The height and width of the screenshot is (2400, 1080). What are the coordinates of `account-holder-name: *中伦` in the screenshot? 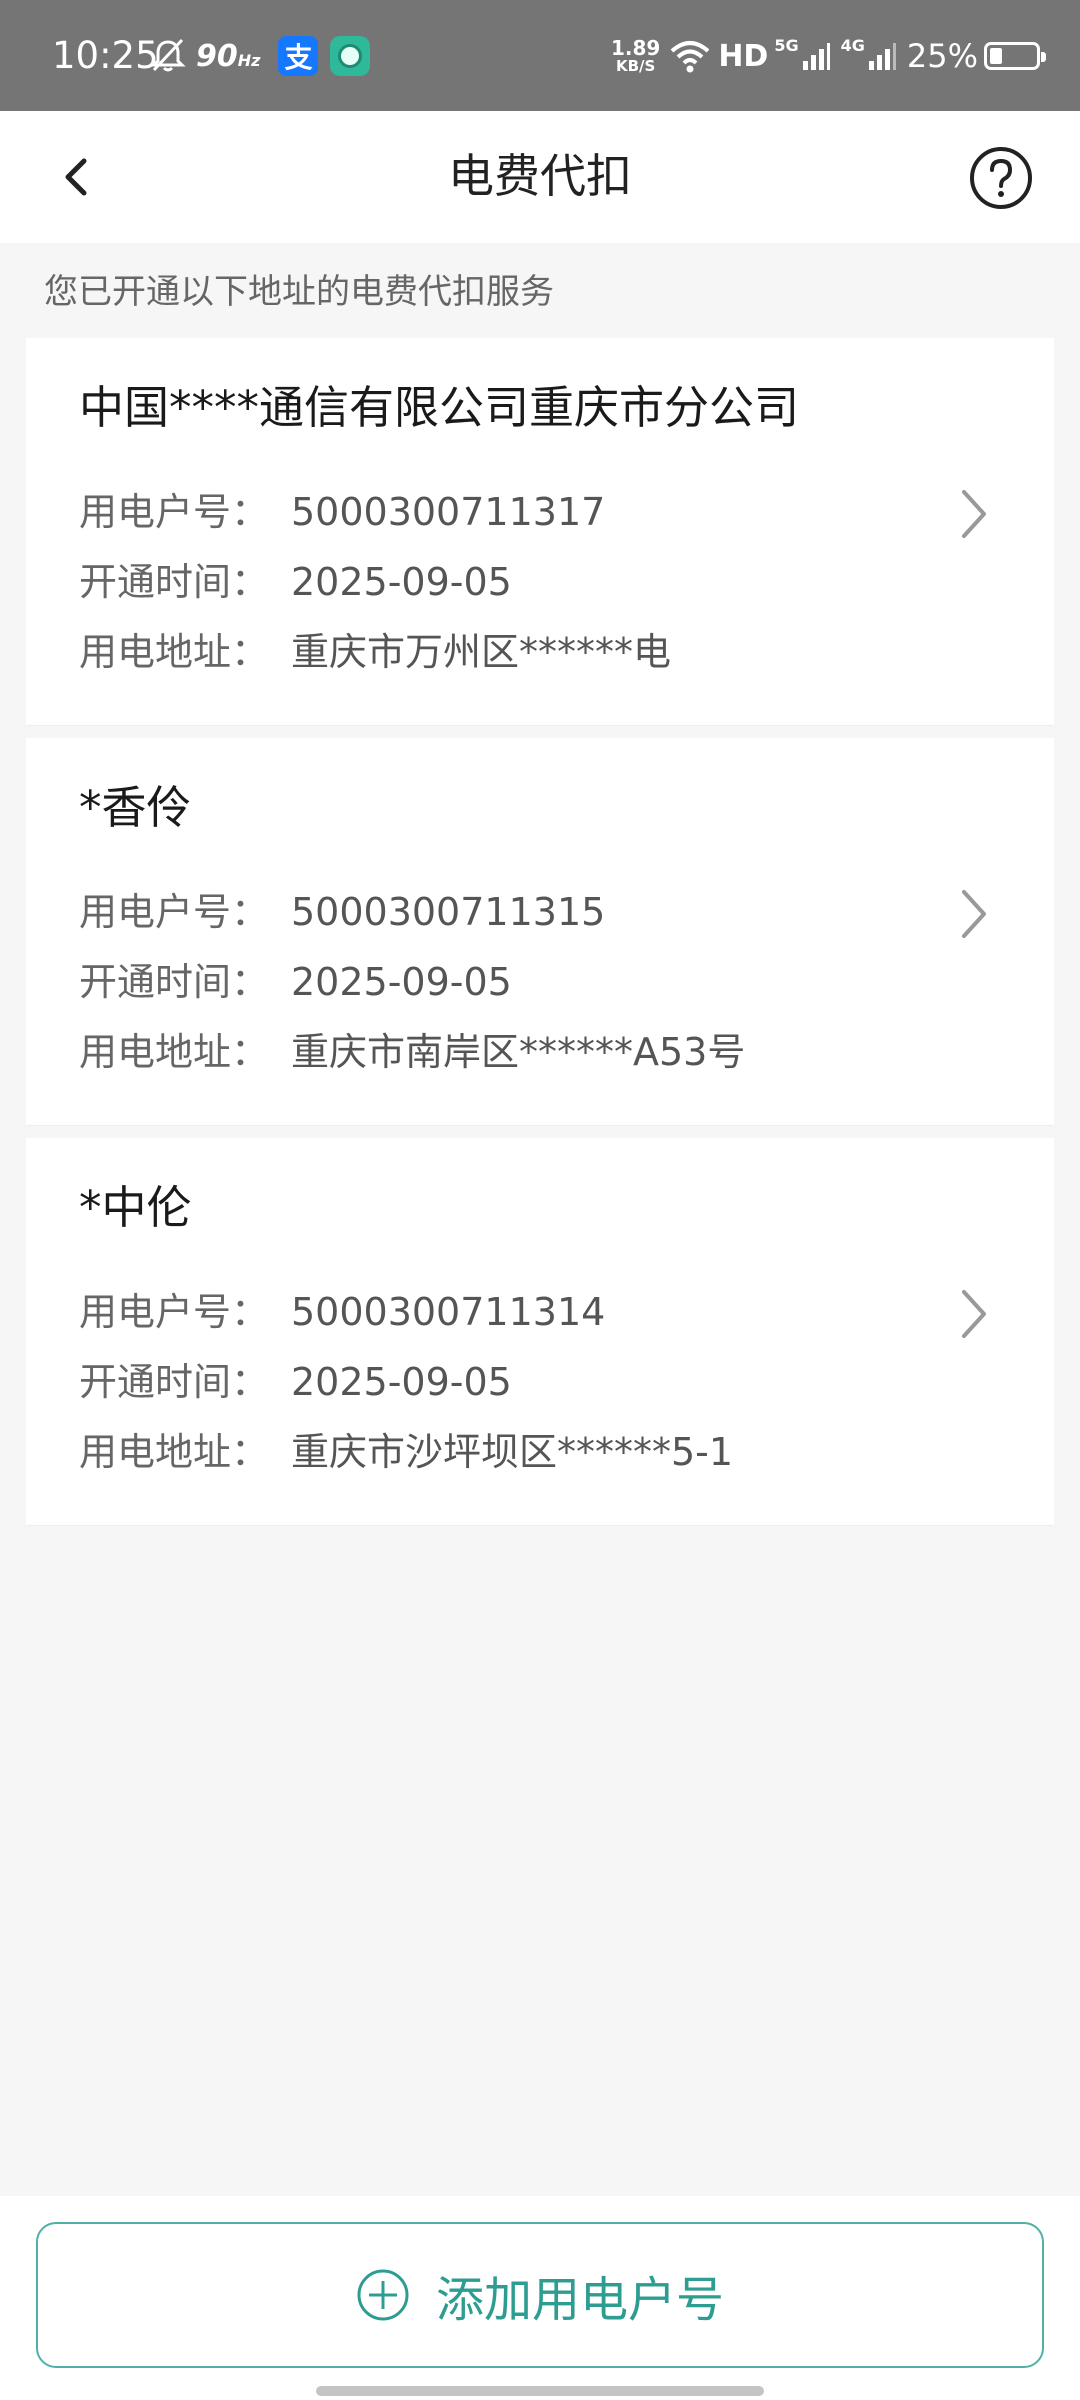 It's located at (135, 1207).